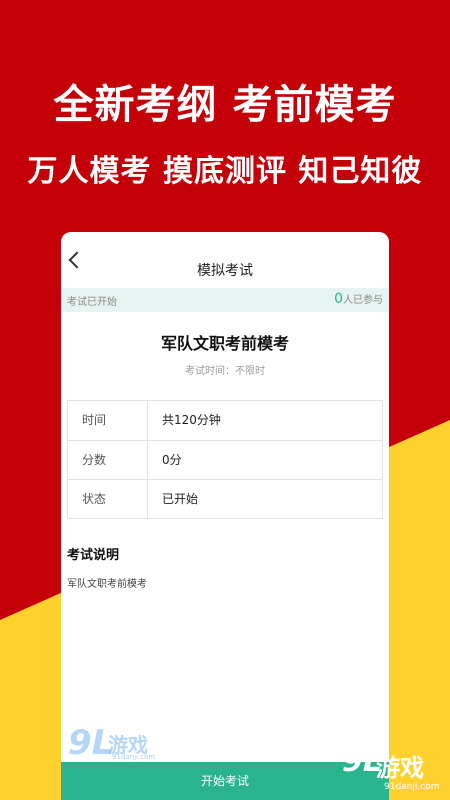  I want to click on watermark-logo-left: 9L 游戏 91danji.com, so click(123, 744).